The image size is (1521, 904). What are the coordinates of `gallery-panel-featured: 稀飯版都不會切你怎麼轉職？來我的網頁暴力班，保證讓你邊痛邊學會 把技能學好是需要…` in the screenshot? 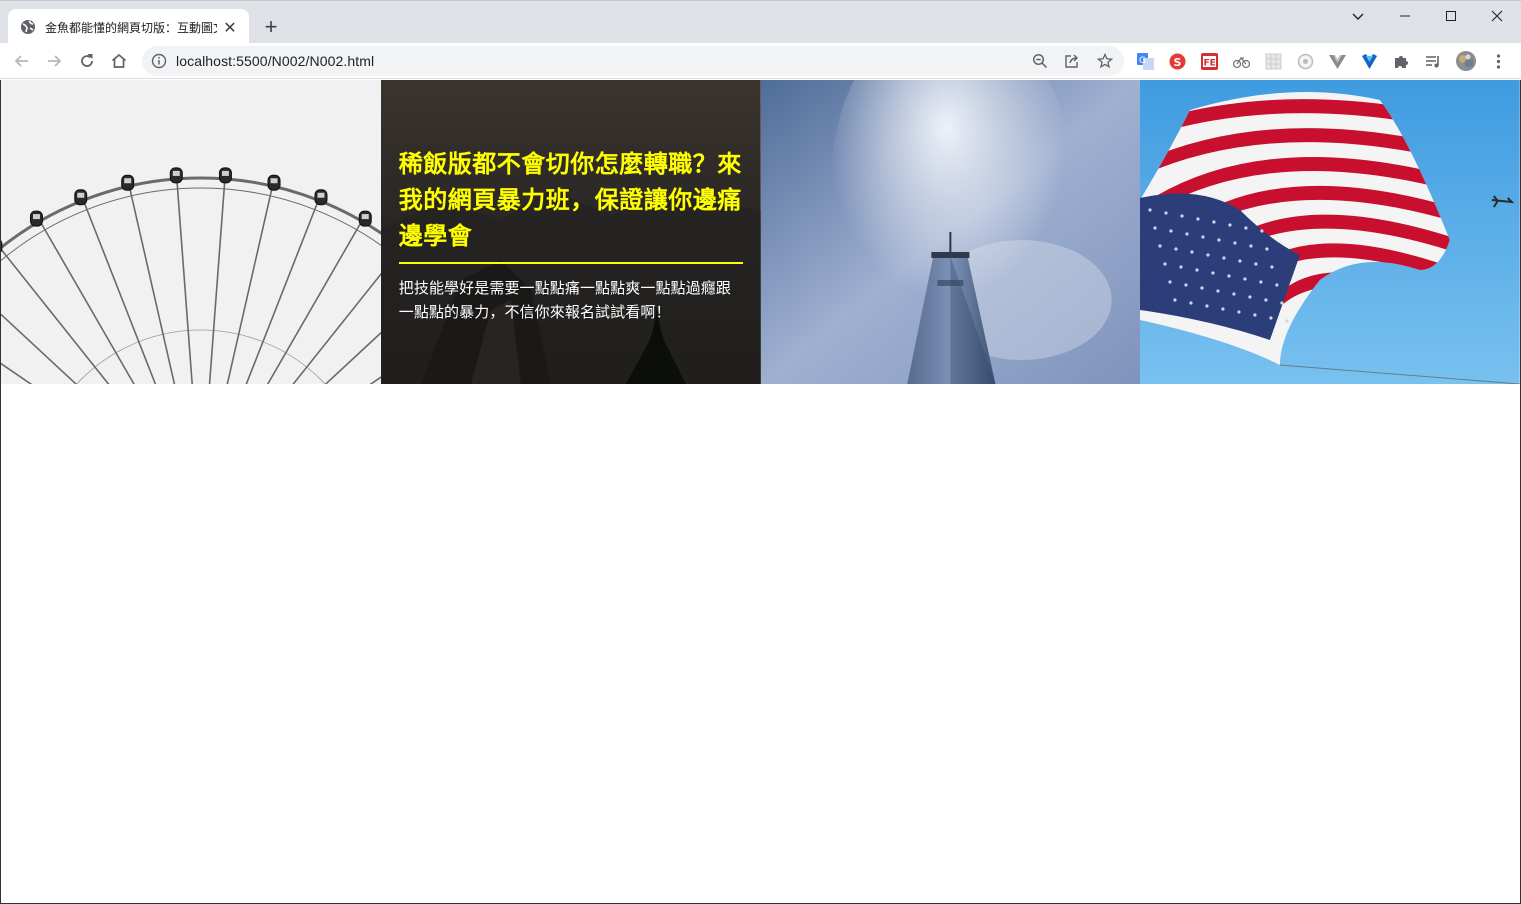 It's located at (570, 232).